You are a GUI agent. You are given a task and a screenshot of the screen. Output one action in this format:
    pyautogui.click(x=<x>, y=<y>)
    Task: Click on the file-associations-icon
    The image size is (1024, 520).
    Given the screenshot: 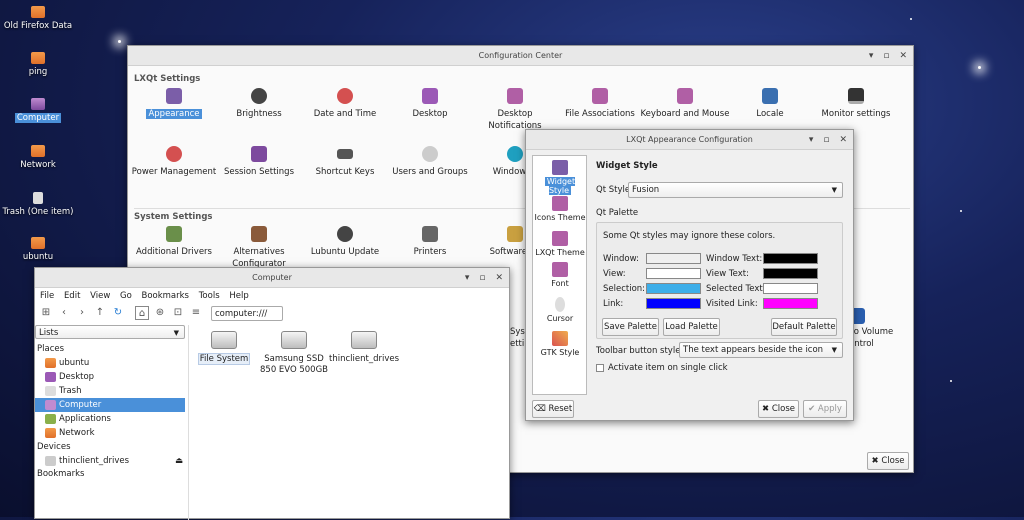 What is the action you would take?
    pyautogui.click(x=600, y=96)
    